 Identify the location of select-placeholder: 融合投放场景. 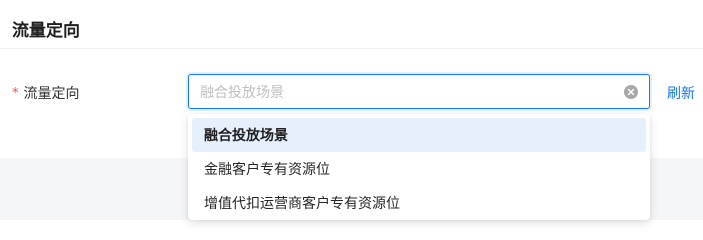
(242, 92).